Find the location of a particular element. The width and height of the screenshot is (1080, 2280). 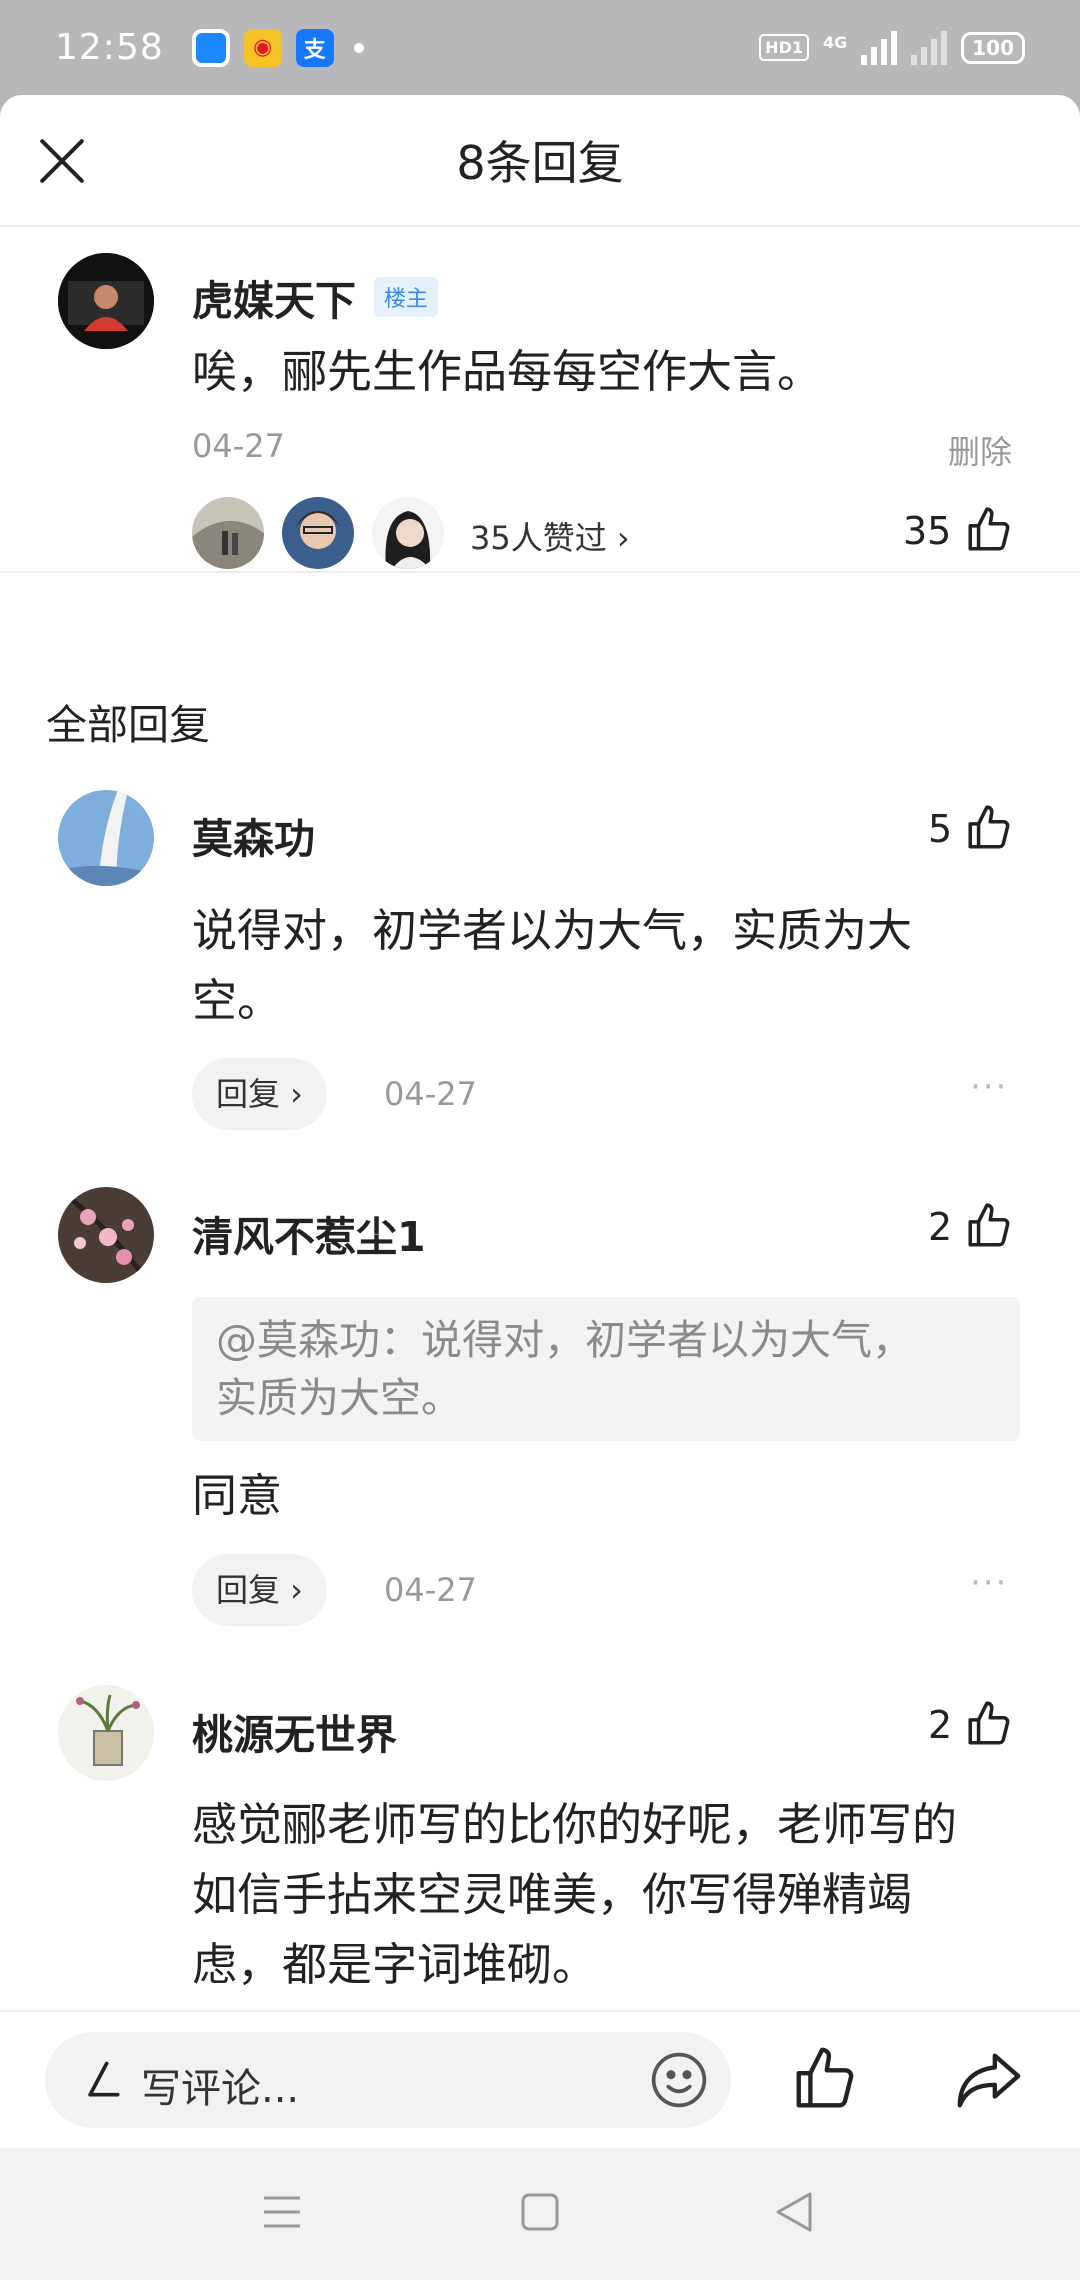

emoji-icon is located at coordinates (679, 2080).